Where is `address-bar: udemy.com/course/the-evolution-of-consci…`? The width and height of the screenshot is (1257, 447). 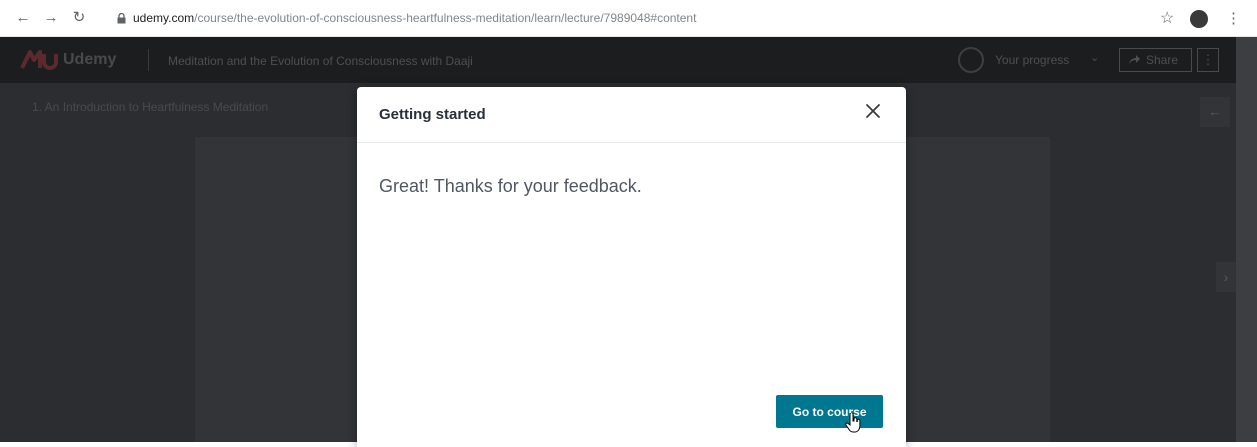 address-bar: udemy.com/course/the-evolution-of-consci… is located at coordinates (414, 18).